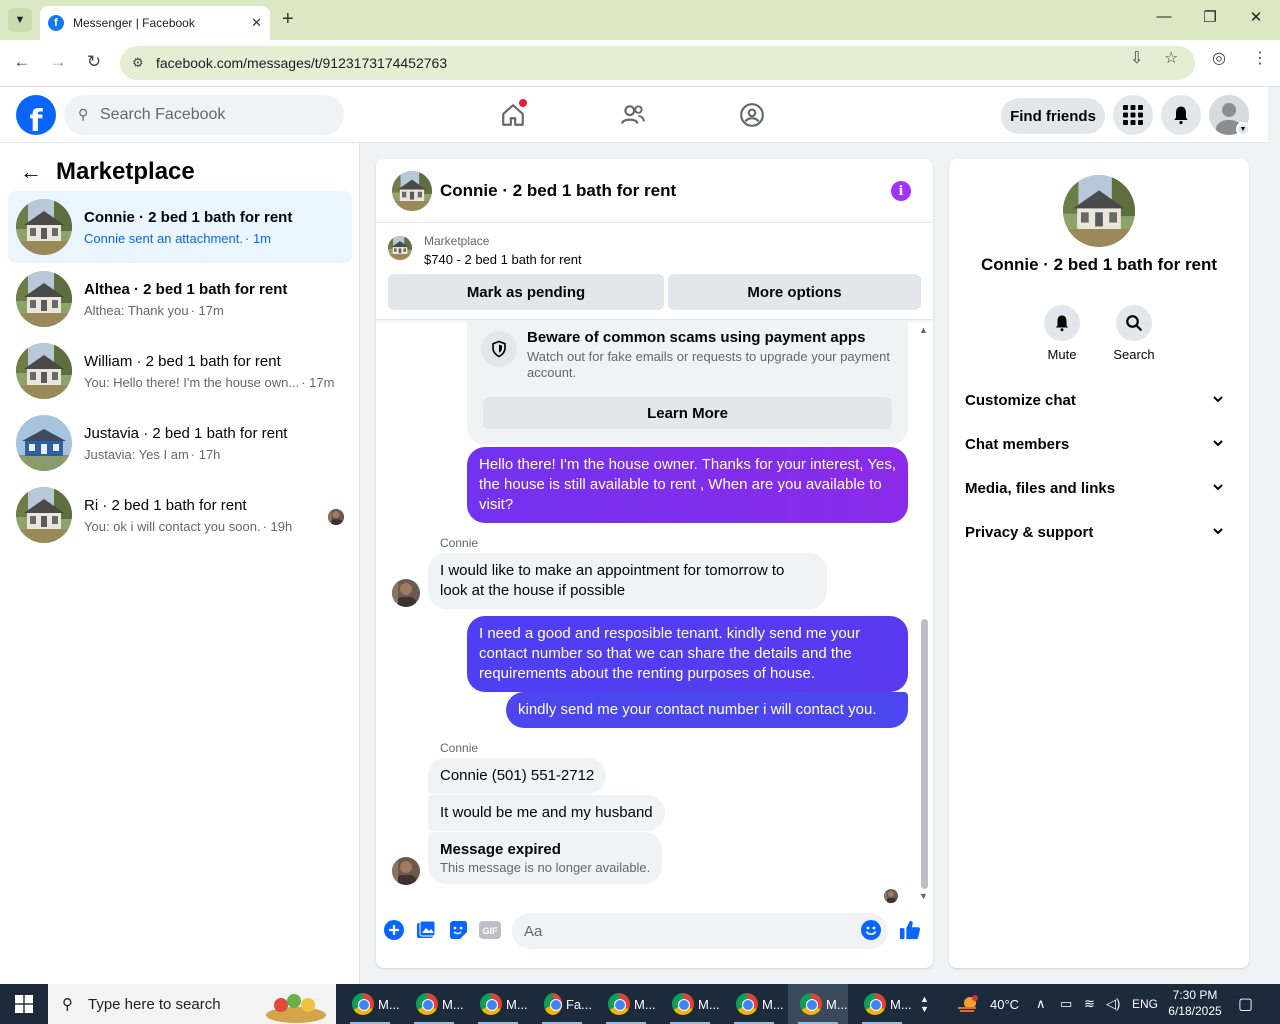 This screenshot has height=1024, width=1280. Describe the element at coordinates (394, 930) in the screenshot. I see `plus-icon` at that location.